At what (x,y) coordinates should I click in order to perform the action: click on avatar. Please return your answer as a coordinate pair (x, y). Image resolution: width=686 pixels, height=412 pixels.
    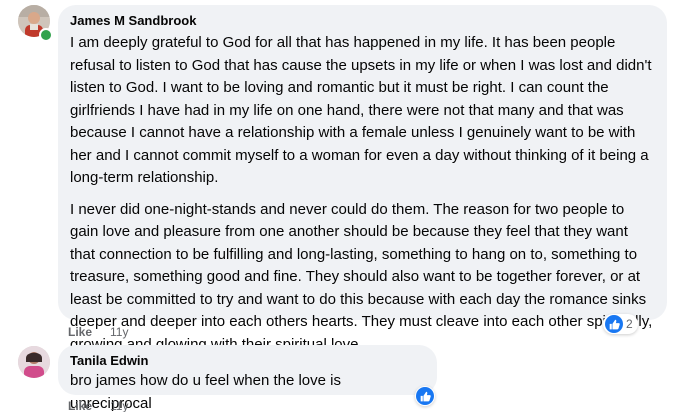
    Looking at the image, I should click on (34, 362).